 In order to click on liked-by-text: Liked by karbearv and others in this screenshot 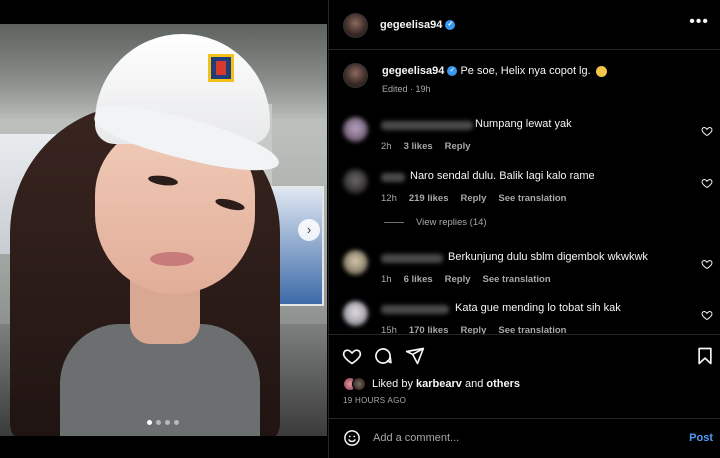, I will do `click(446, 384)`.